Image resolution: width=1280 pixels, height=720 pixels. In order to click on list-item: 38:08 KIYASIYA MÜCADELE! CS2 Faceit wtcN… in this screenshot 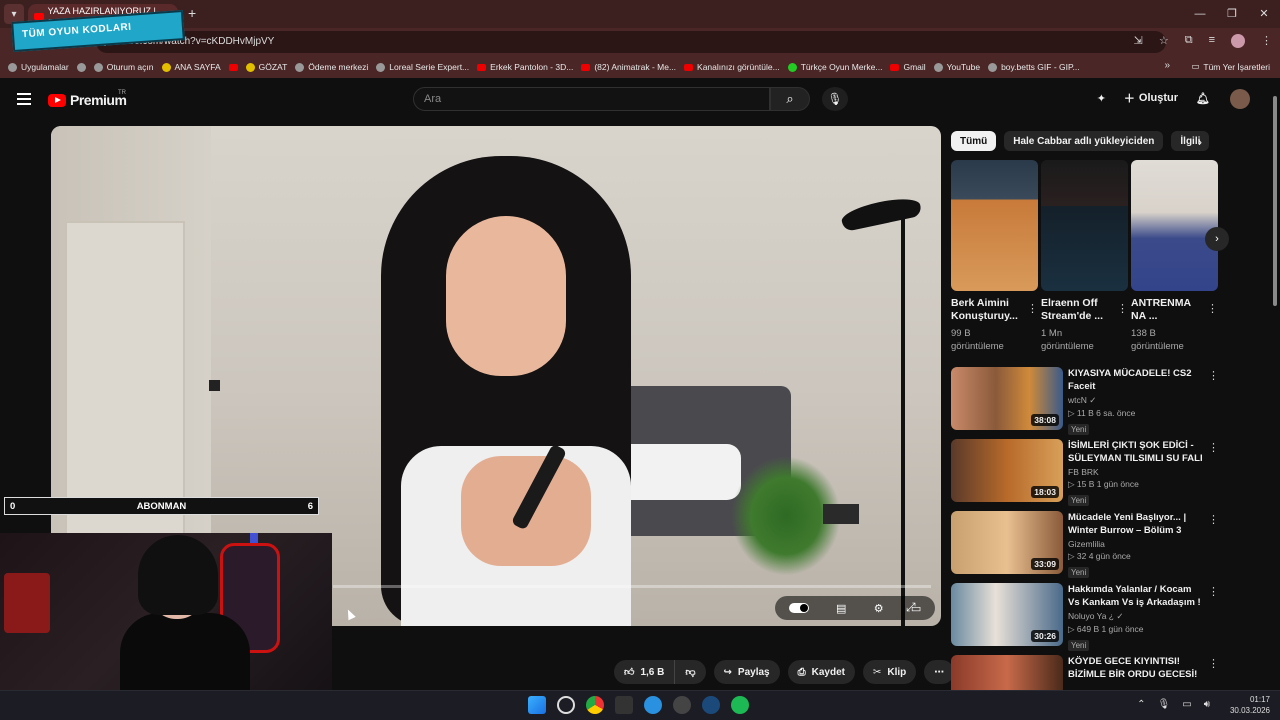, I will do `click(1086, 403)`.